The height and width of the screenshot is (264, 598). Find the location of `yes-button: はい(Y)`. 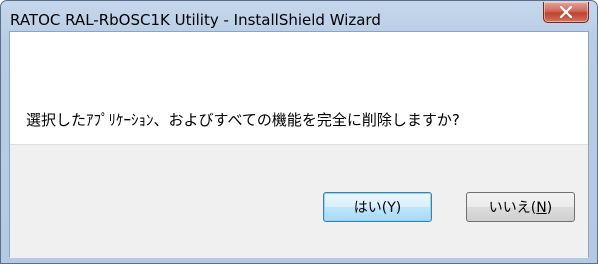

yes-button: はい(Y) is located at coordinates (377, 207).